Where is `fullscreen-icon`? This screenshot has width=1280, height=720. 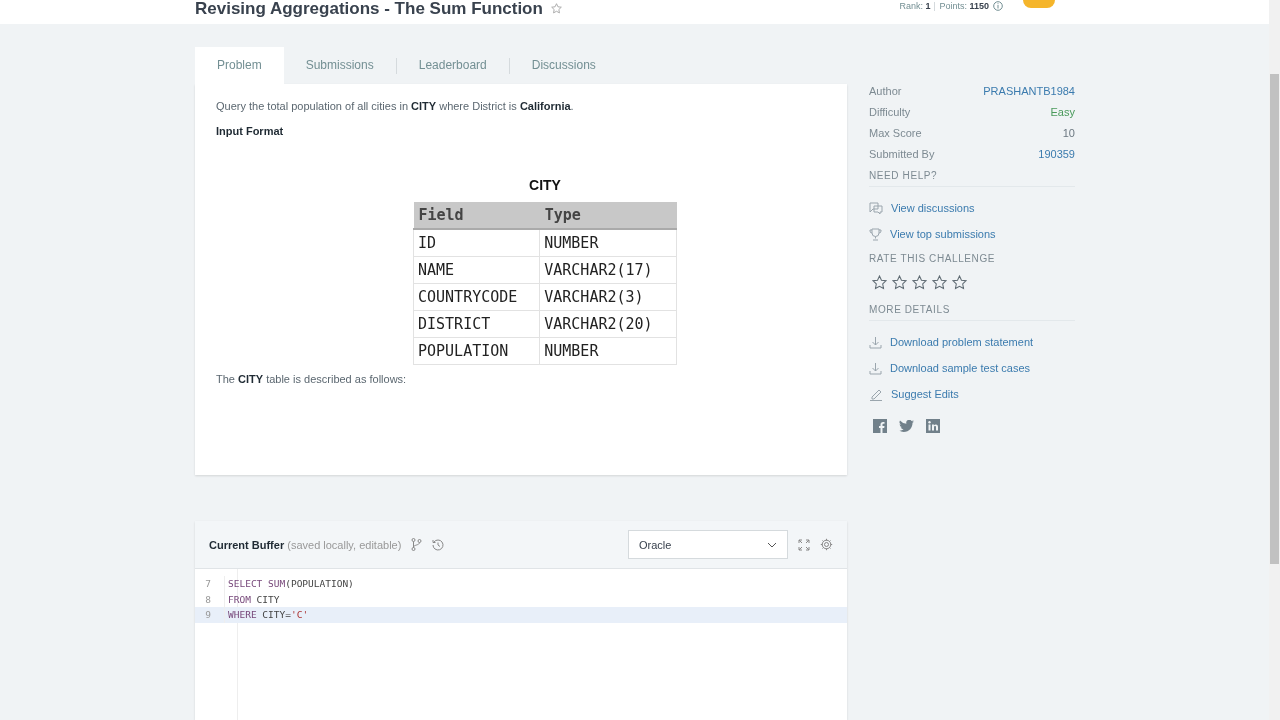 fullscreen-icon is located at coordinates (804, 544).